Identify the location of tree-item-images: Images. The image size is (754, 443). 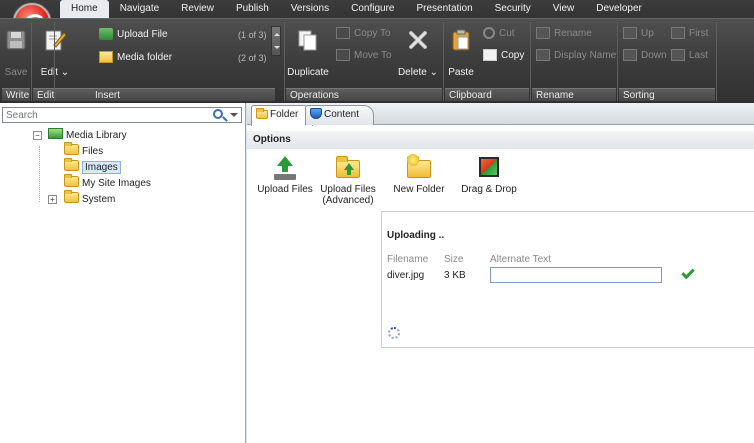
(92, 167).